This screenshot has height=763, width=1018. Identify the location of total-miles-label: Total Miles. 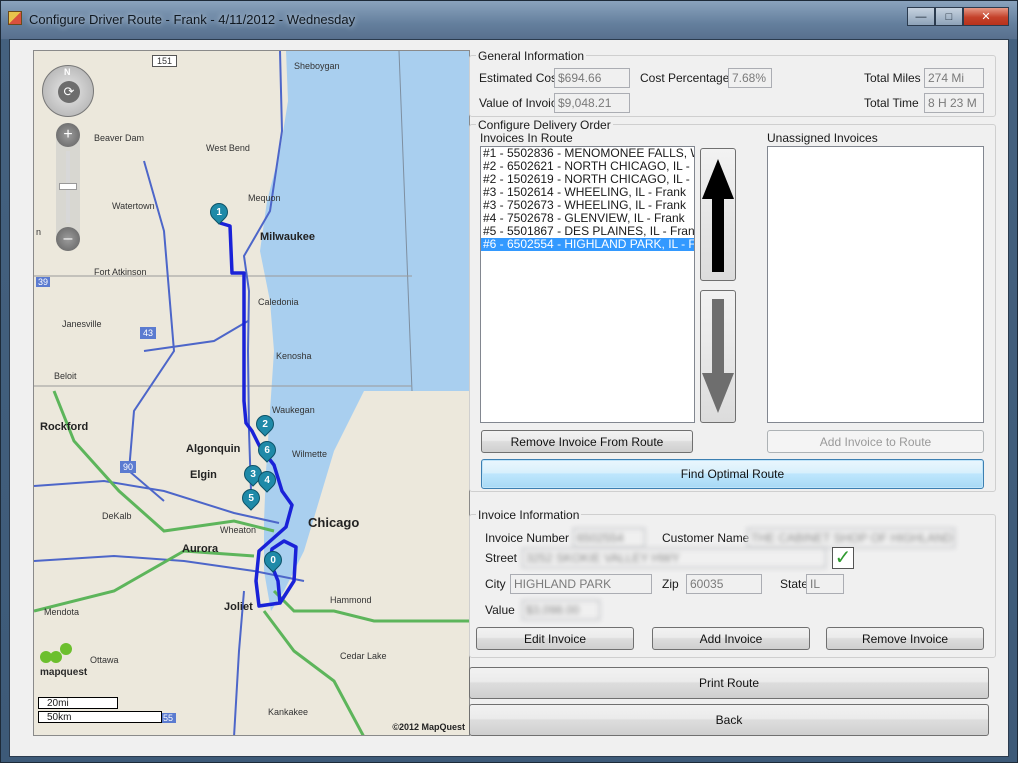
(892, 78).